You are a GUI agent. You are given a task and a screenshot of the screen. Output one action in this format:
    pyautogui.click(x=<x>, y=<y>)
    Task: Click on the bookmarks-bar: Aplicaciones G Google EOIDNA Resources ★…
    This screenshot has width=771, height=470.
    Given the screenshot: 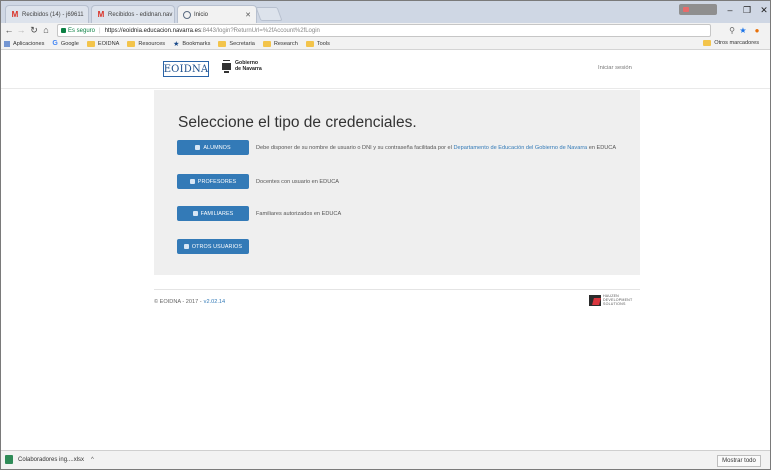 What is the action you would take?
    pyautogui.click(x=385, y=44)
    